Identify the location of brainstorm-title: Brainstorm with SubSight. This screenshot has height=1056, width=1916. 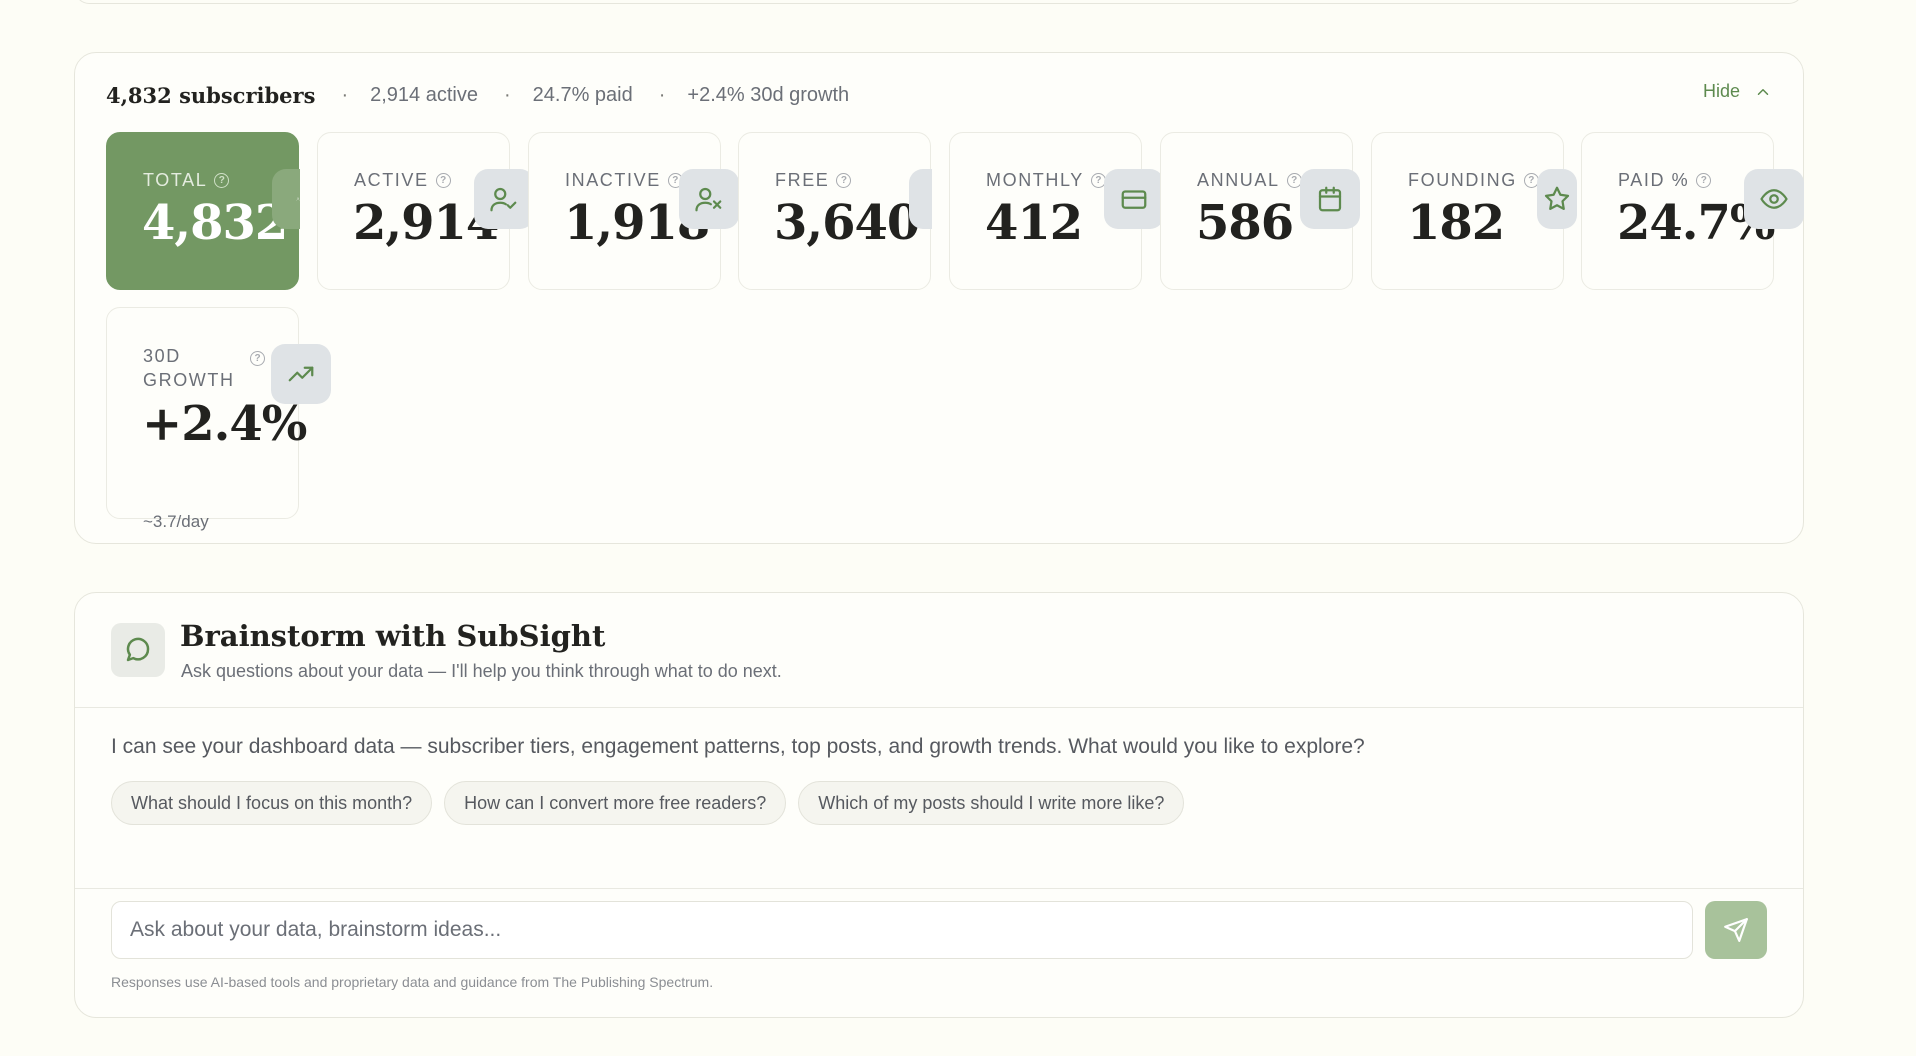
(393, 636).